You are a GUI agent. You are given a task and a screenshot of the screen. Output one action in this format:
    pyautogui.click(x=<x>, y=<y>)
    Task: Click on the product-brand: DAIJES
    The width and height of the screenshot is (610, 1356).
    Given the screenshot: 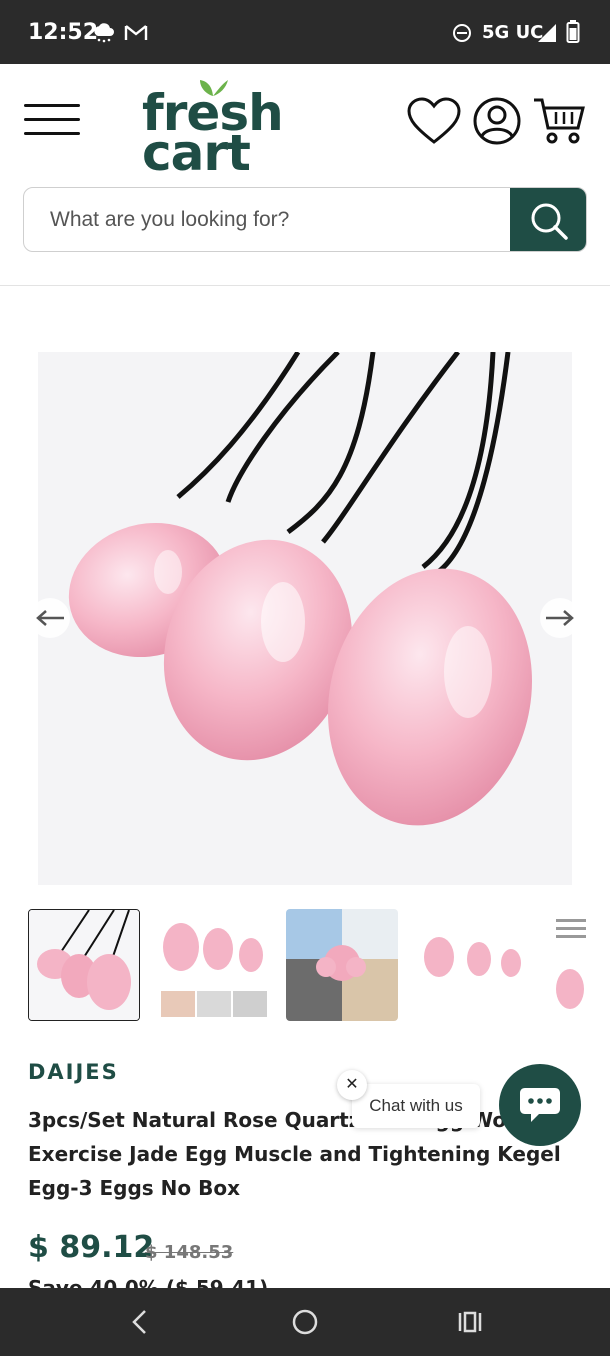 What is the action you would take?
    pyautogui.click(x=73, y=1072)
    